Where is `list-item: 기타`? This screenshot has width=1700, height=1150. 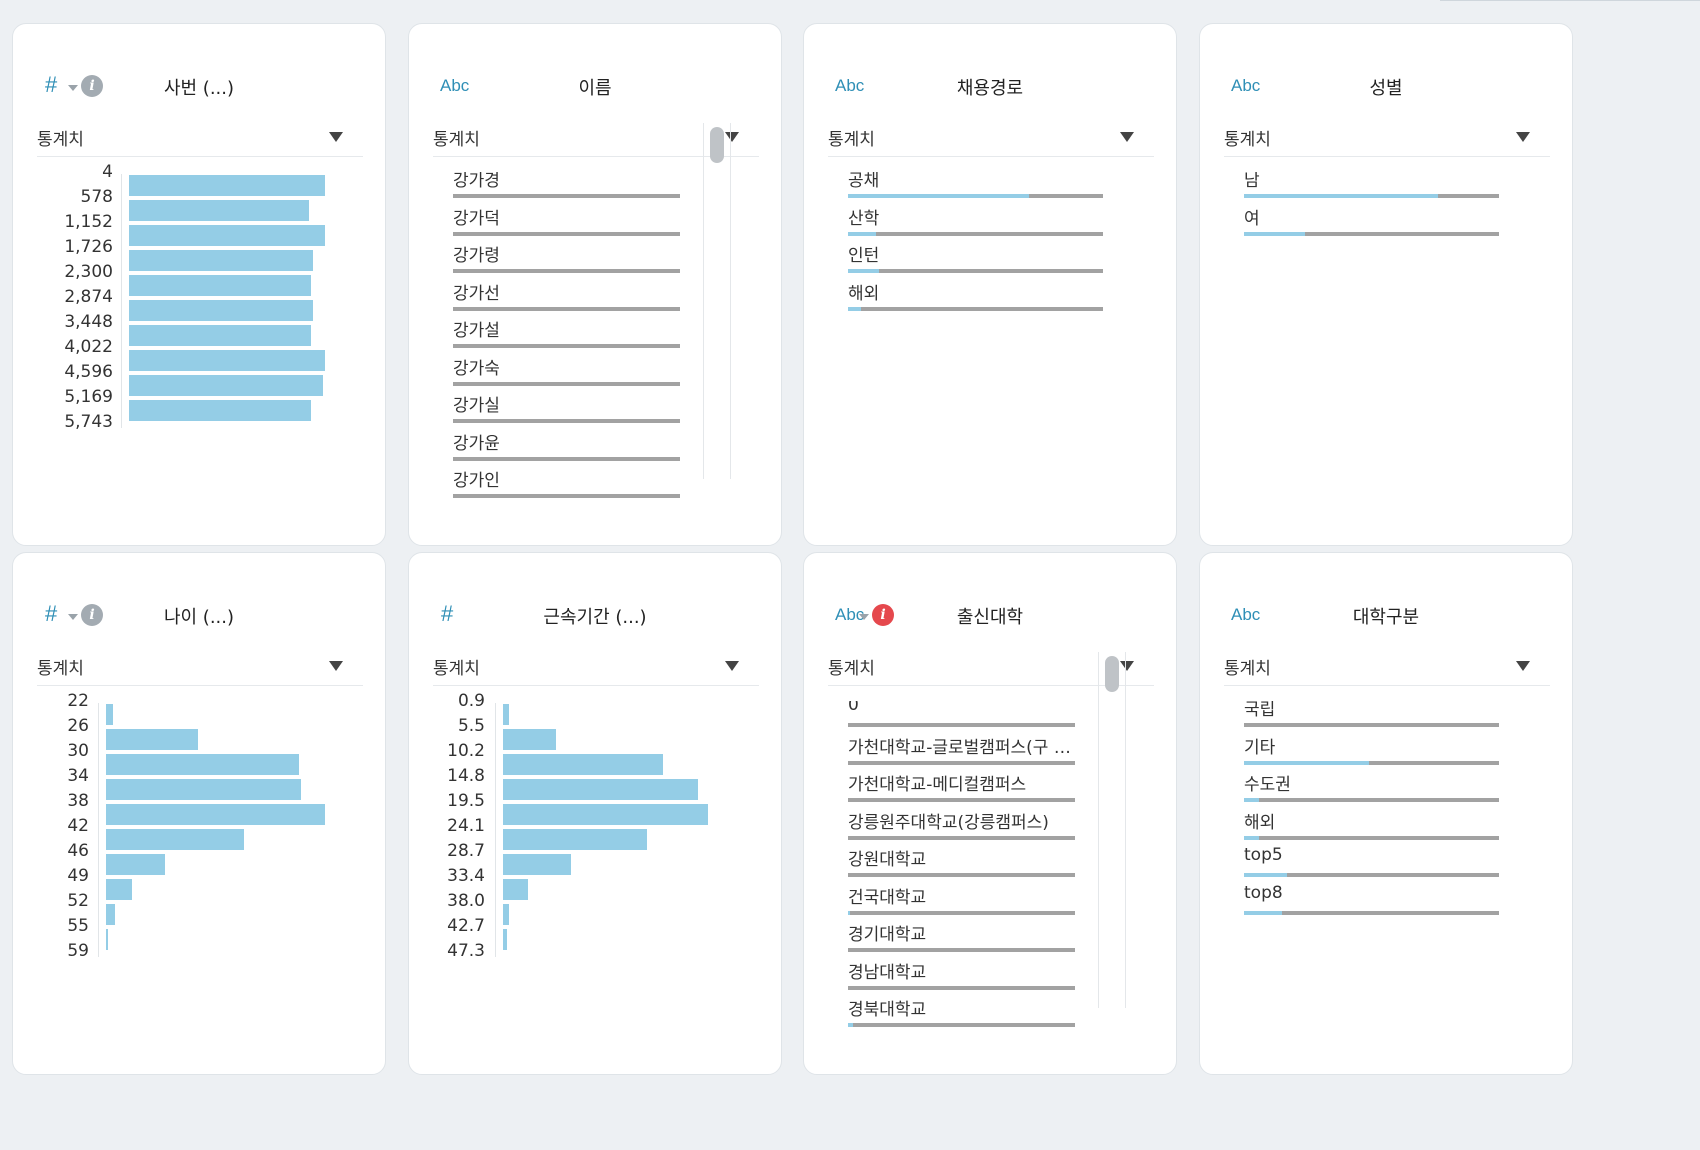 list-item: 기타 is located at coordinates (1371, 753).